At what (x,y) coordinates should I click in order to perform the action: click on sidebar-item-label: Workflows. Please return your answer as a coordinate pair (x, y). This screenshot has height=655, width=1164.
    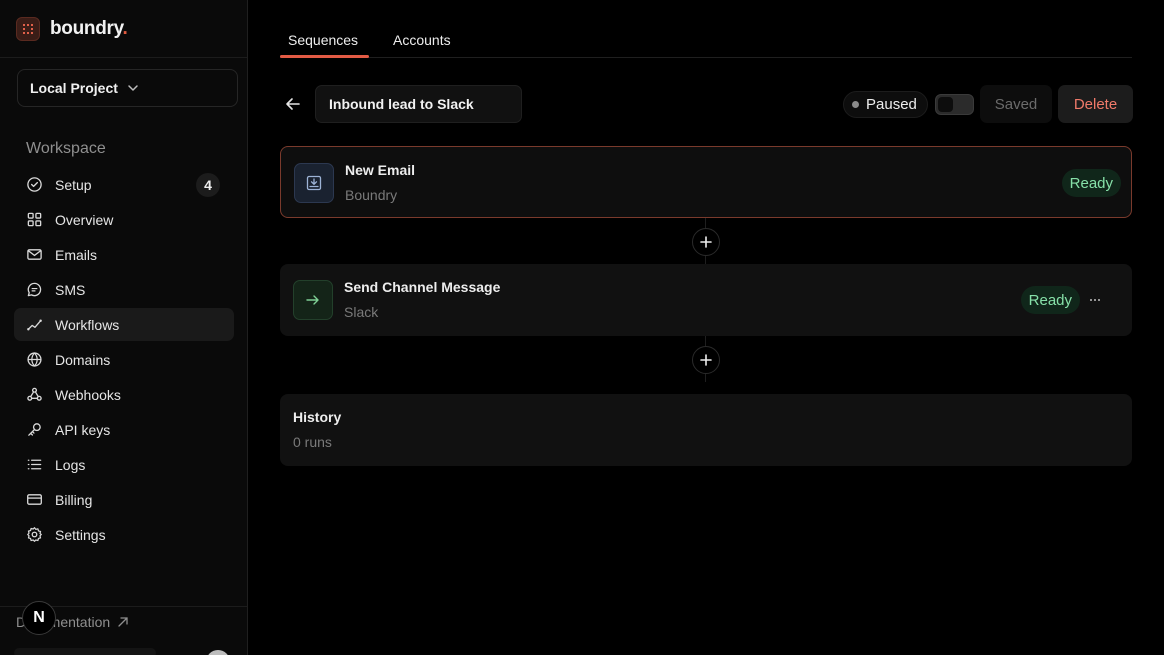
    Looking at the image, I should click on (87, 324).